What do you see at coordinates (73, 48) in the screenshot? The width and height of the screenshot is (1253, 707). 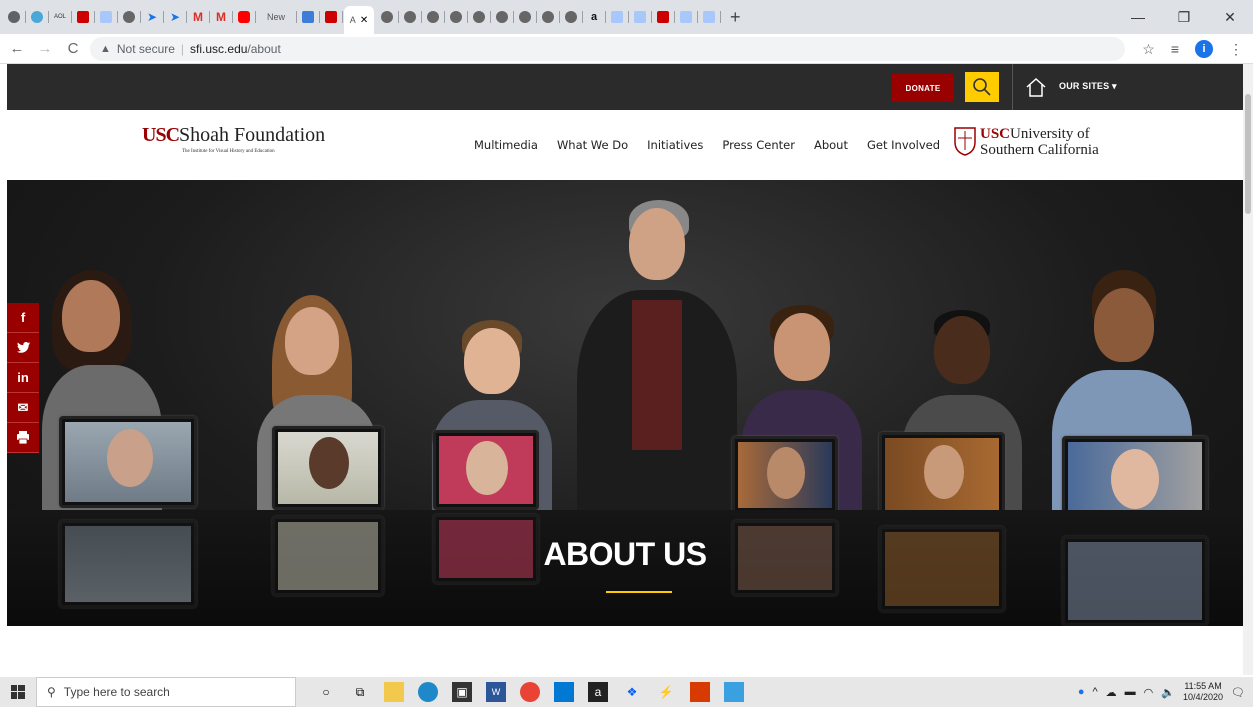 I see `reload-icon: C` at bounding box center [73, 48].